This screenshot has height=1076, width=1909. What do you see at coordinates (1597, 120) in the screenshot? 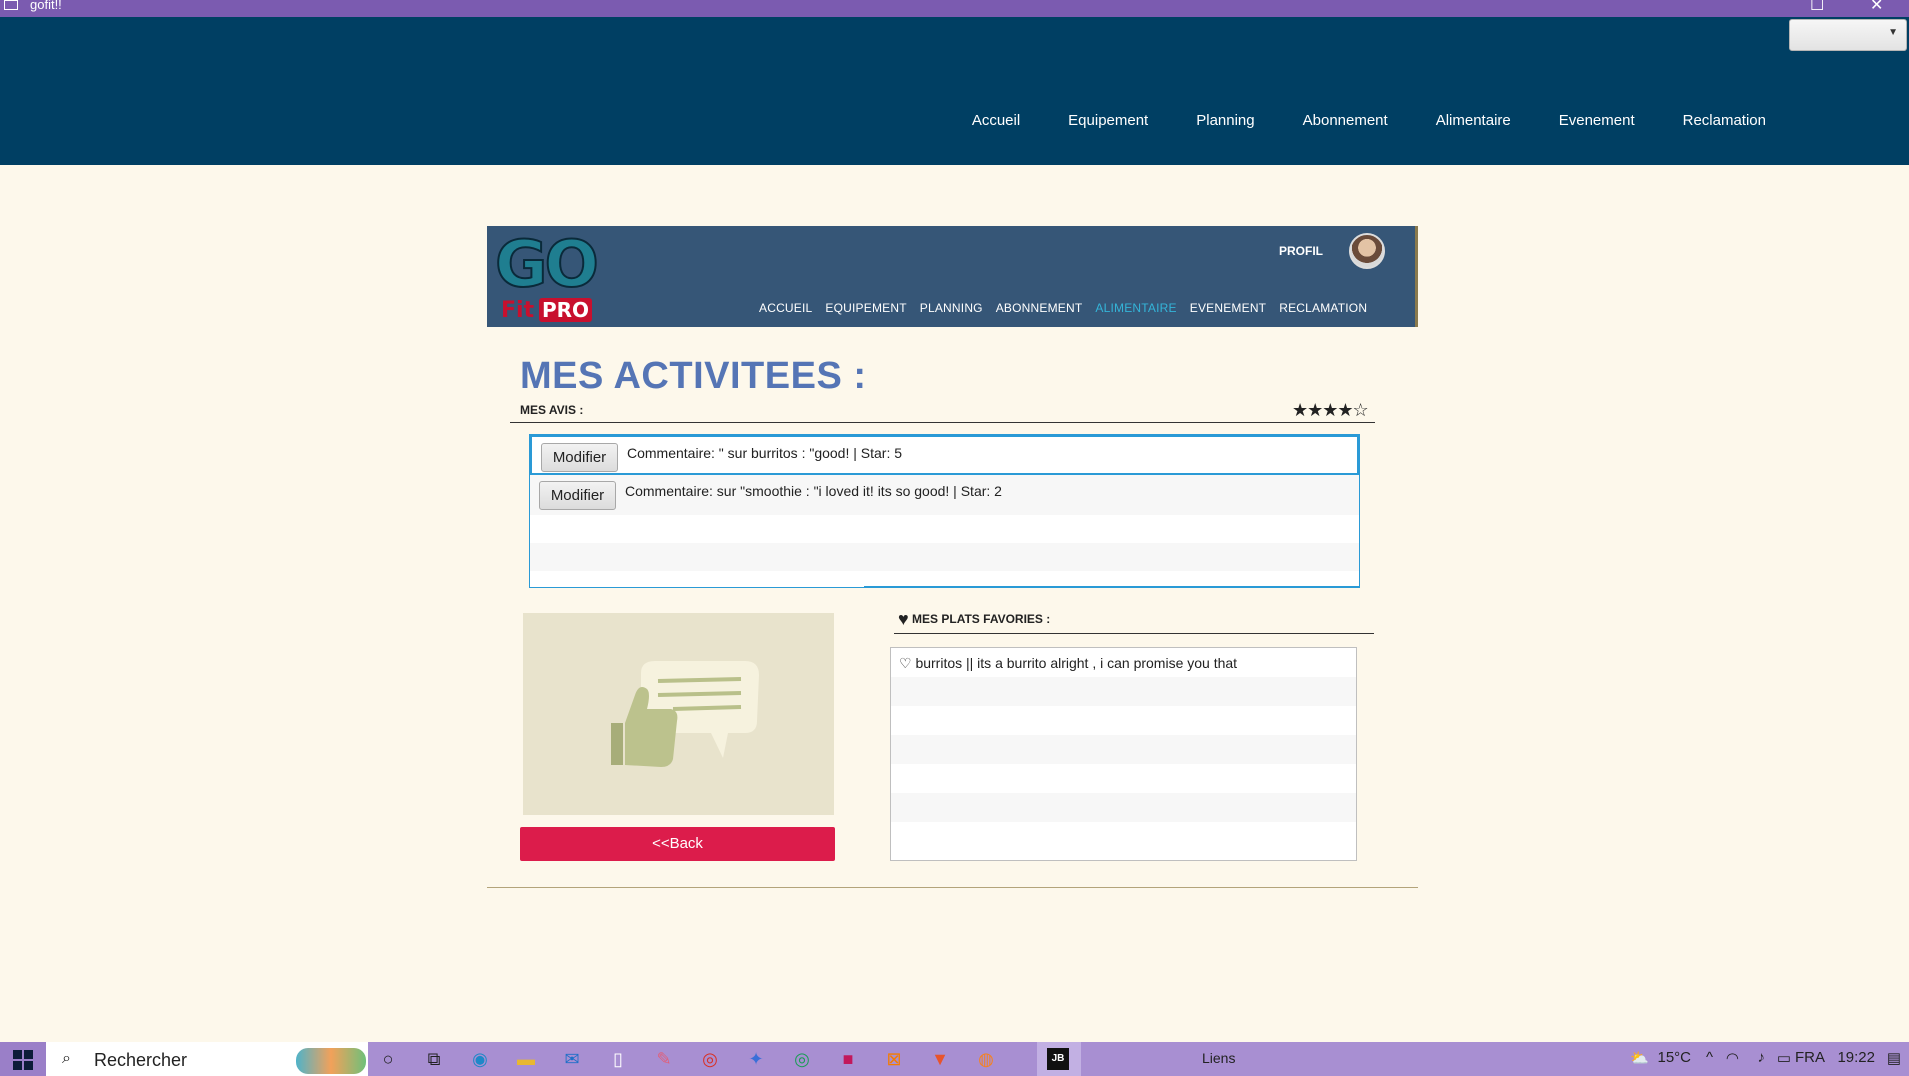
I see `nav-evenement: Evenement` at bounding box center [1597, 120].